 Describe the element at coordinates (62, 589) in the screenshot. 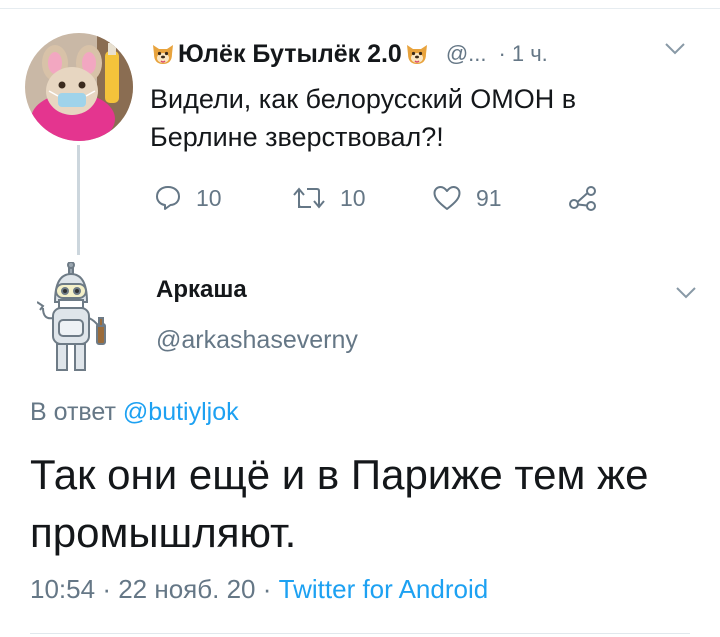

I see `reply-time: 10:54` at that location.